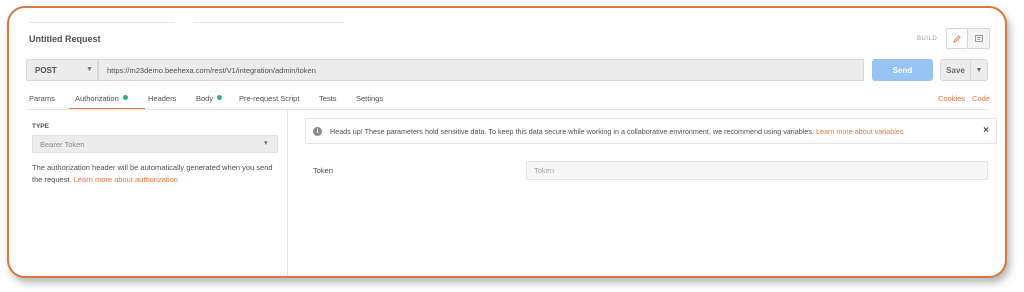 The width and height of the screenshot is (1024, 292). What do you see at coordinates (269, 98) in the screenshot?
I see `tab-pre-request-script: Pre-request Script` at bounding box center [269, 98].